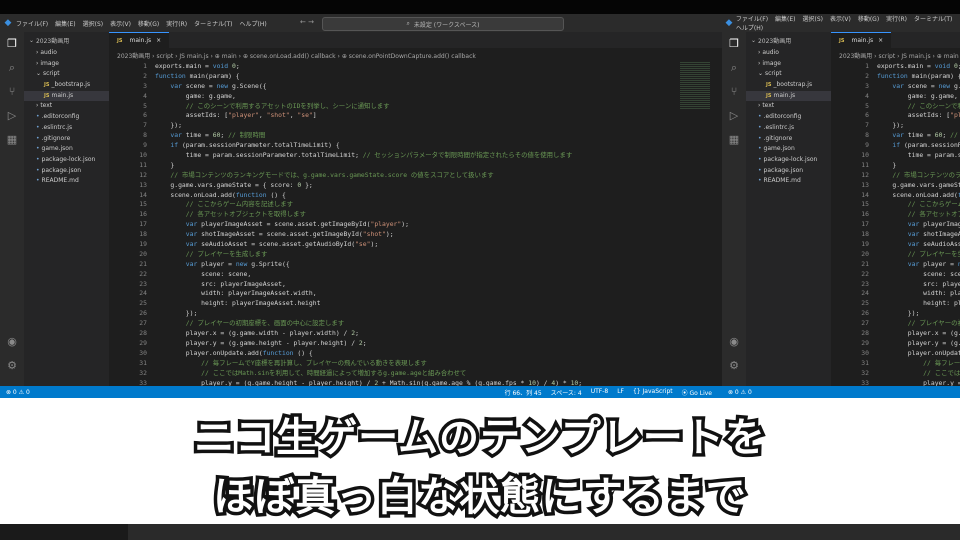  I want to click on code-line: 13 g.game.vars.gameState = { score: 0 };, so click(895, 186).